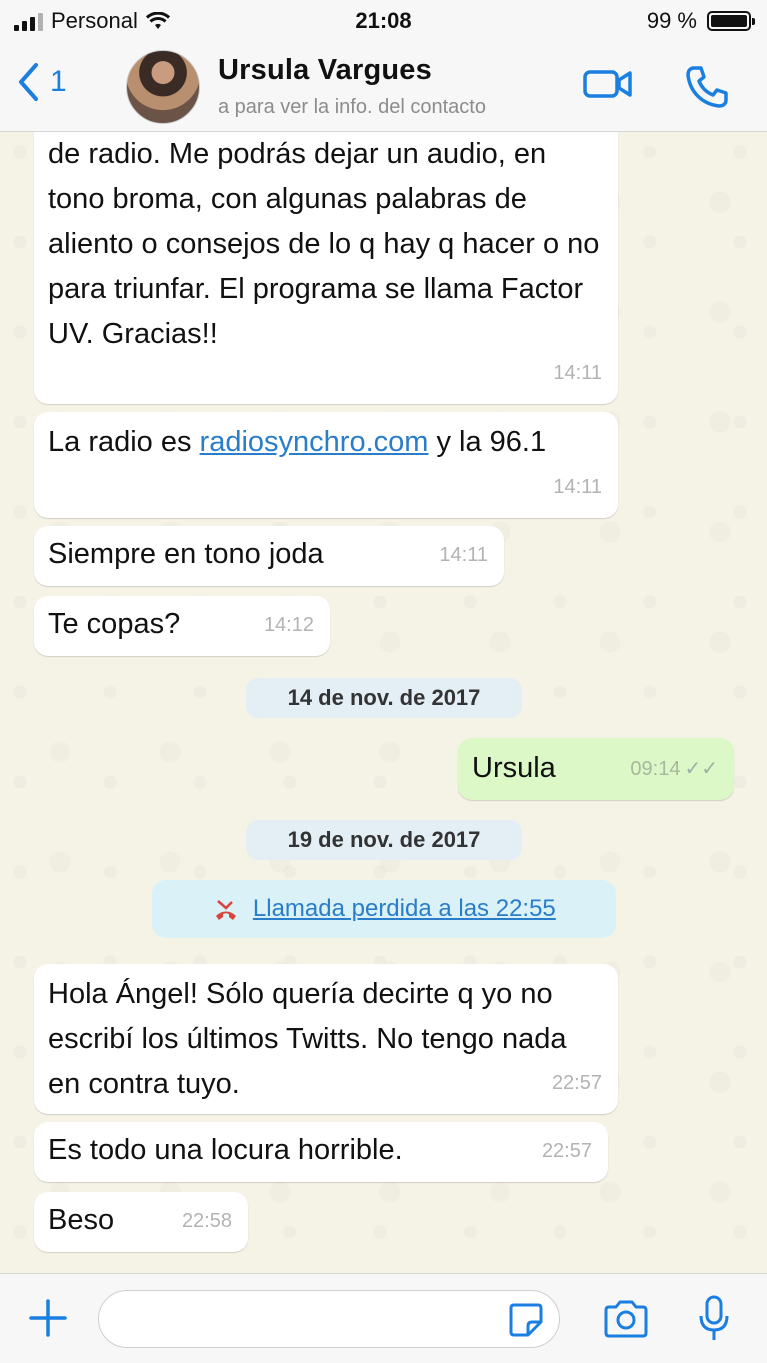 The image size is (767, 1363). What do you see at coordinates (288, 625) in the screenshot?
I see `message-time: 14:12` at bounding box center [288, 625].